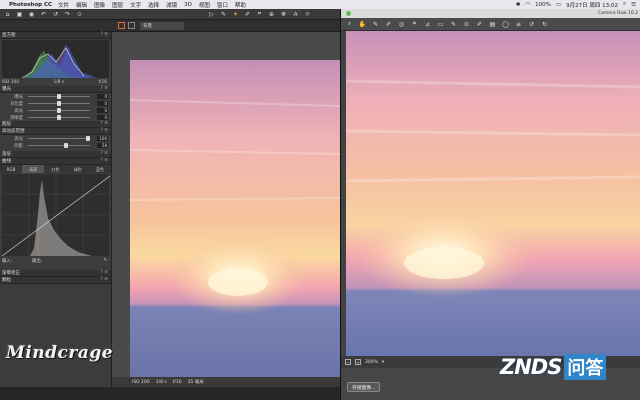 The width and height of the screenshot is (640, 400). What do you see at coordinates (117, 5) in the screenshot?
I see `menu-layer: 图层` at bounding box center [117, 5].